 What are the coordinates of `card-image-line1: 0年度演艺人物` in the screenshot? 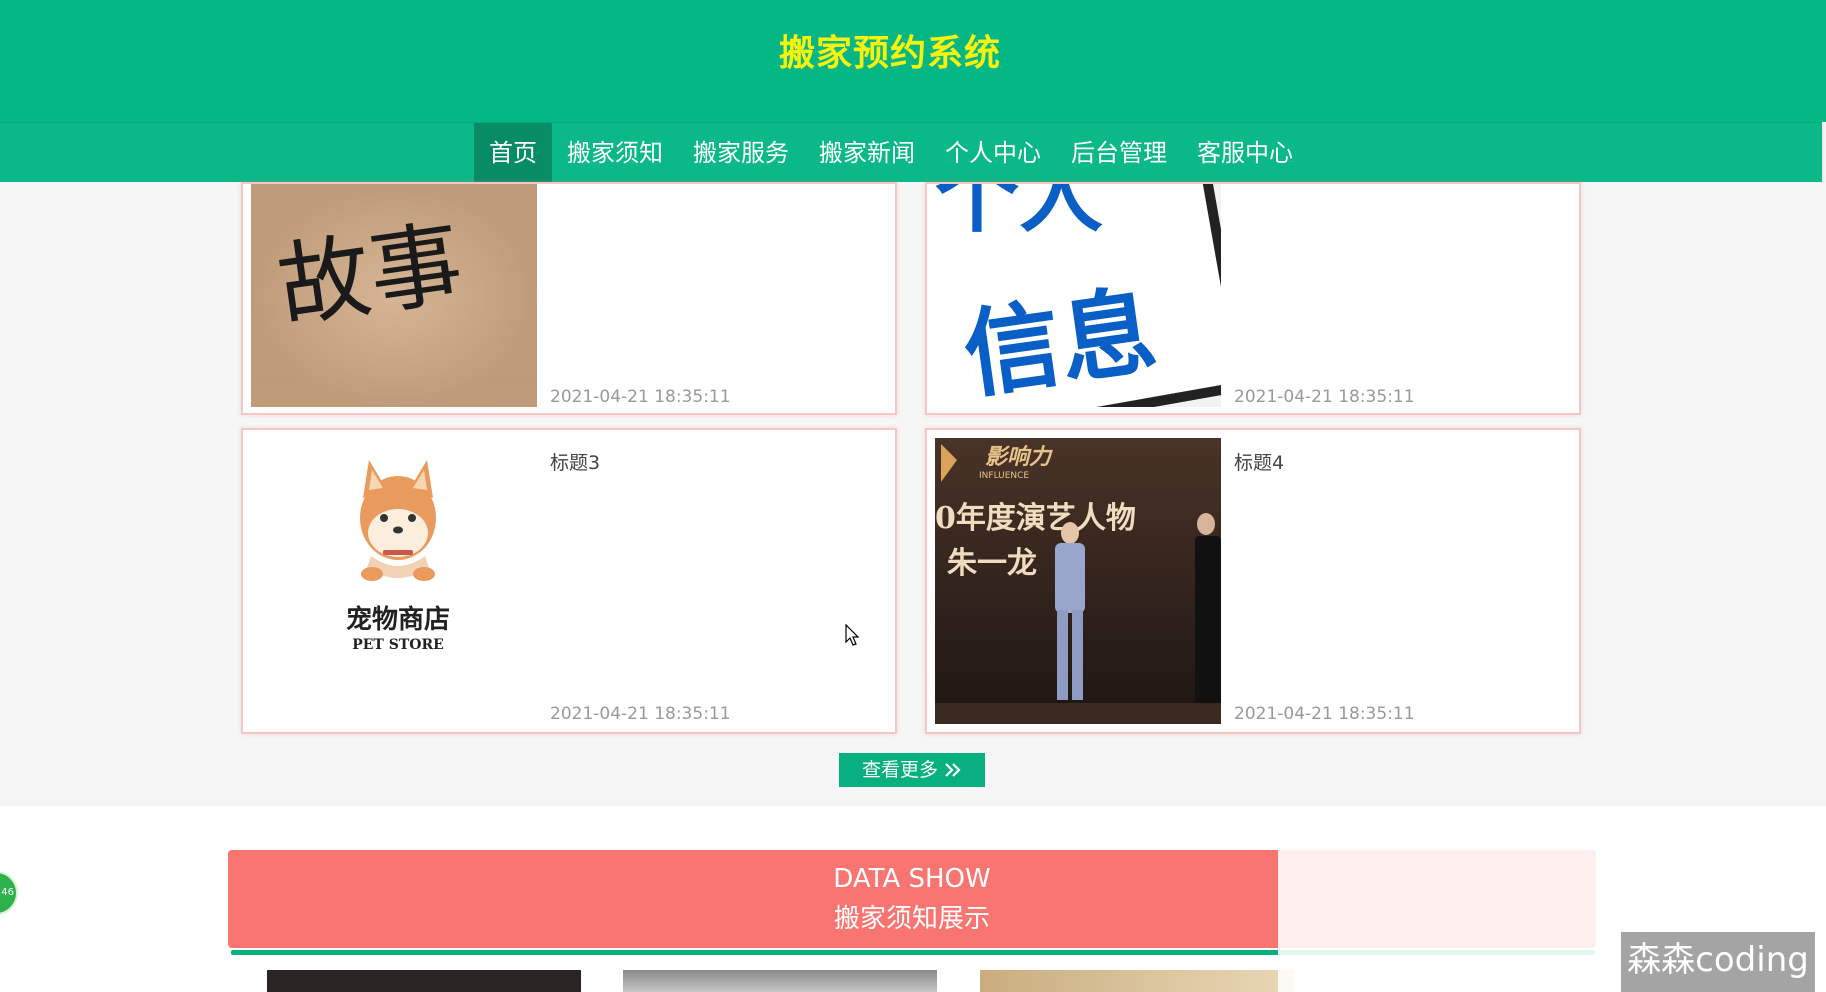 It's located at (1035, 518).